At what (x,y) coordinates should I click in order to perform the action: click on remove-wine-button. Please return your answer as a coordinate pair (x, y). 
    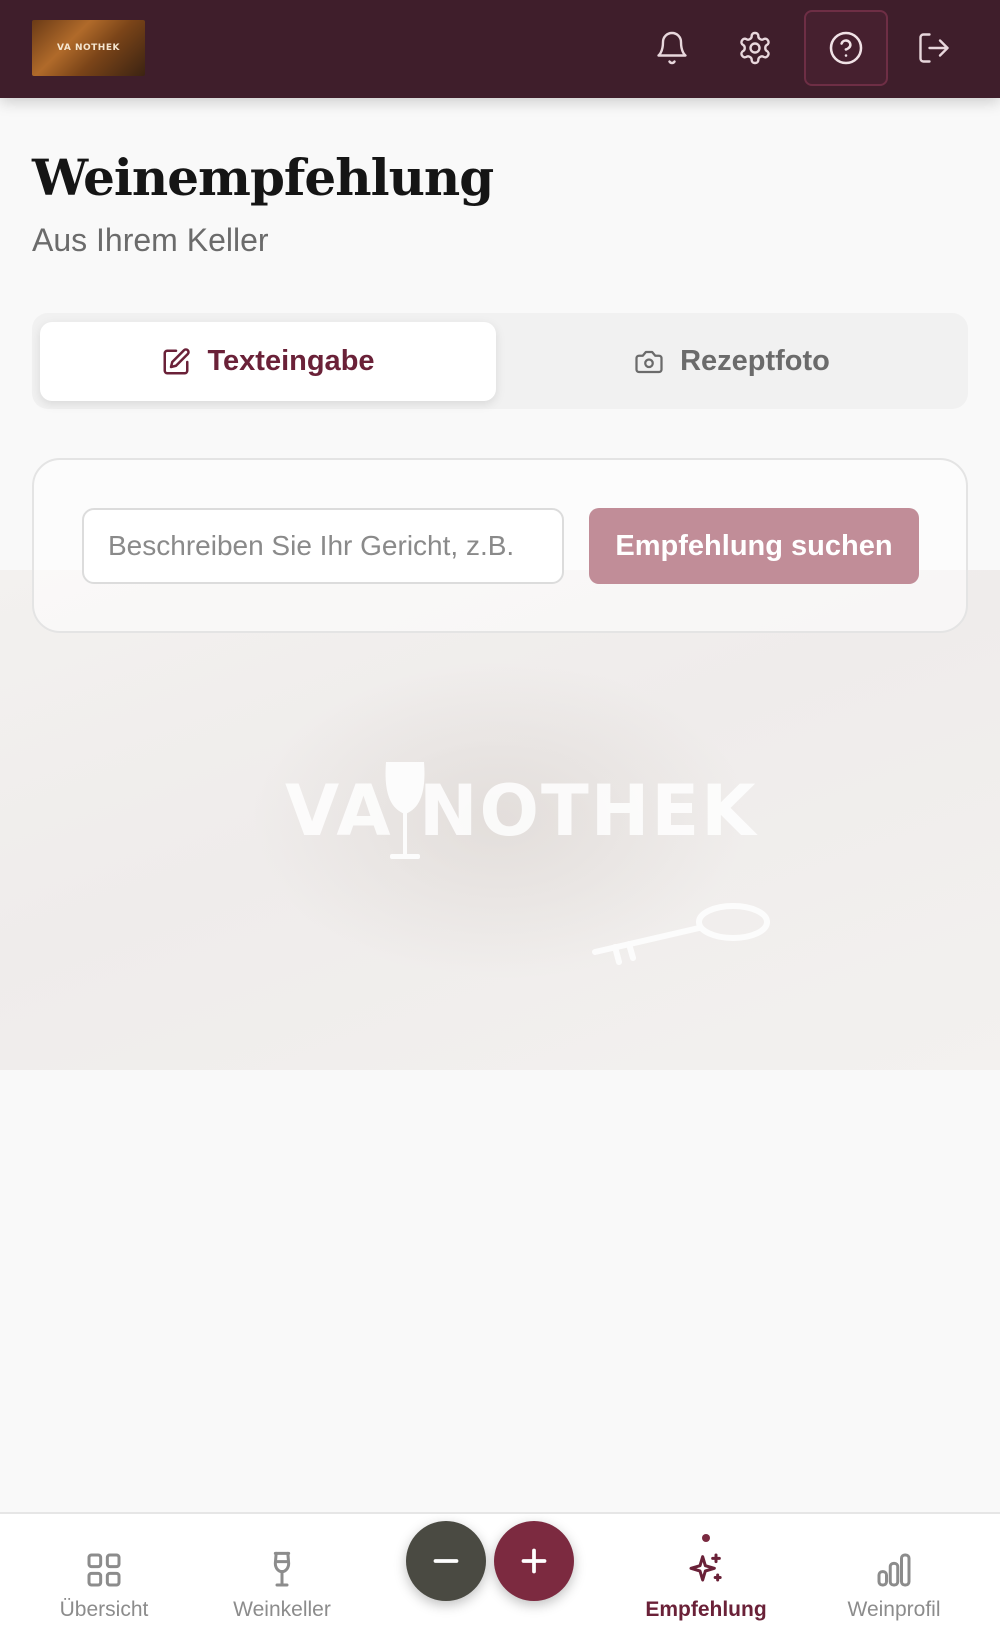
    Looking at the image, I should click on (446, 1561).